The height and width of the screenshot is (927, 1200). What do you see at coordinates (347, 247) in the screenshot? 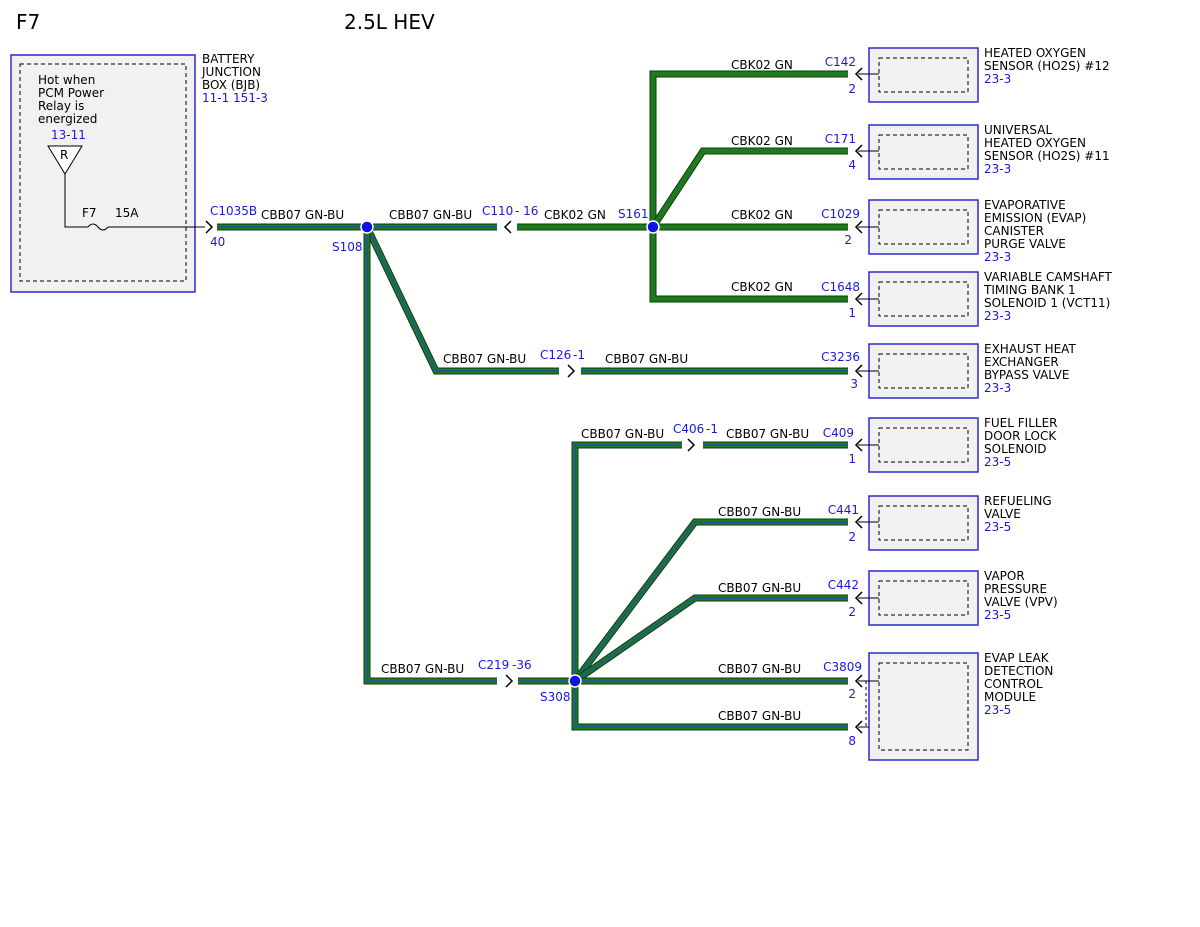
I see `splice-s108-label: S108` at bounding box center [347, 247].